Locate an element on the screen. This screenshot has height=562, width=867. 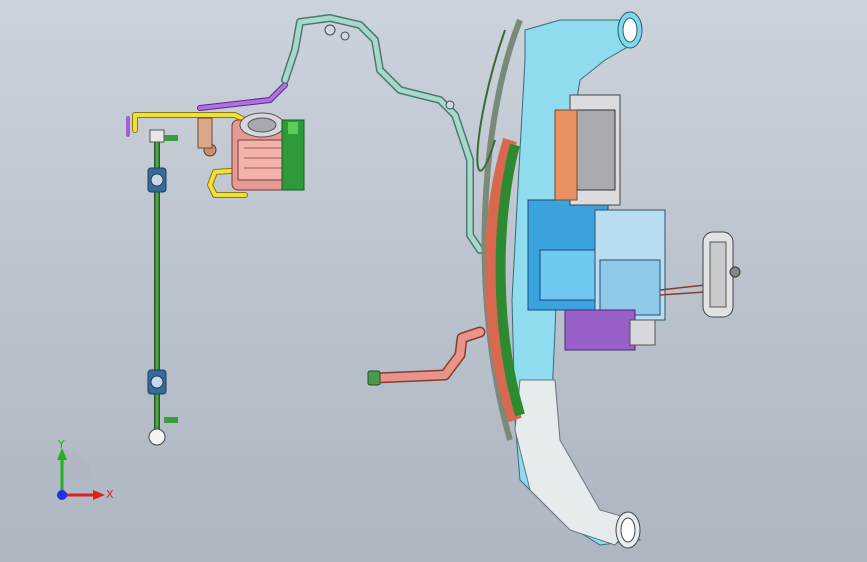
hose-teal is located at coordinates (382, 134).